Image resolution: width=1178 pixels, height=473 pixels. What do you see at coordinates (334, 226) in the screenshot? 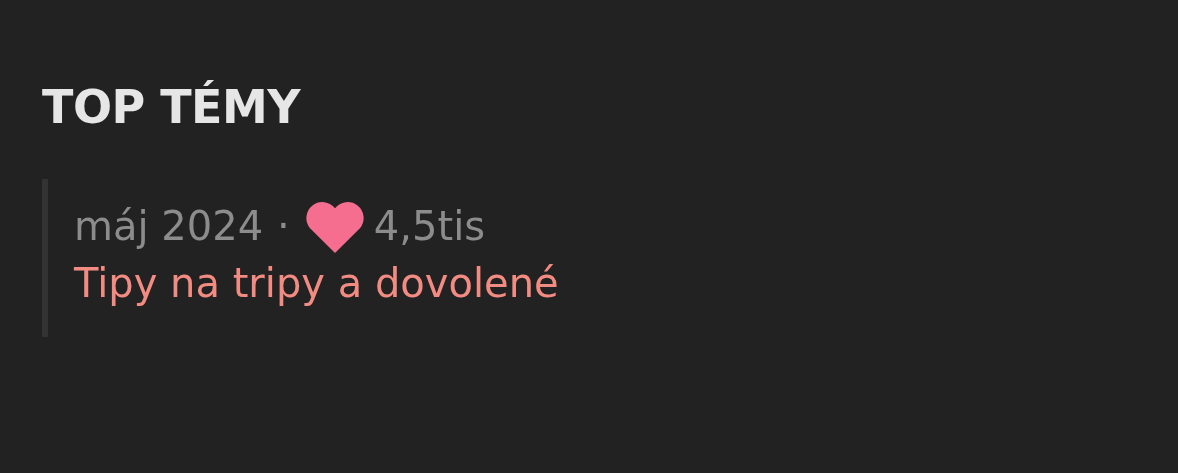
I see `heart-icon` at bounding box center [334, 226].